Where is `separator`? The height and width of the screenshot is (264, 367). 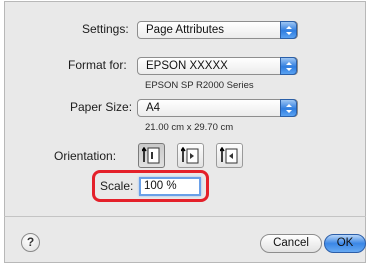 separator is located at coordinates (185, 216).